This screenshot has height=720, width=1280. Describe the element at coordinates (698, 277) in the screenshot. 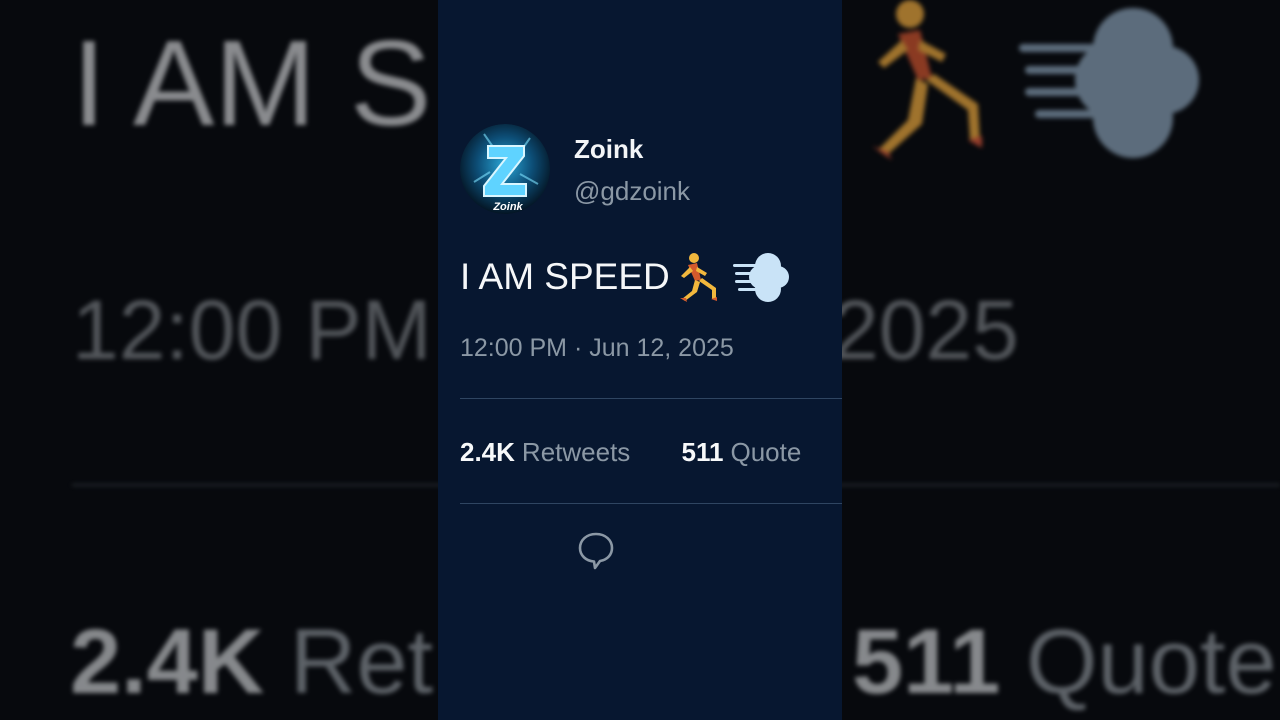

I see `runner-icon` at that location.